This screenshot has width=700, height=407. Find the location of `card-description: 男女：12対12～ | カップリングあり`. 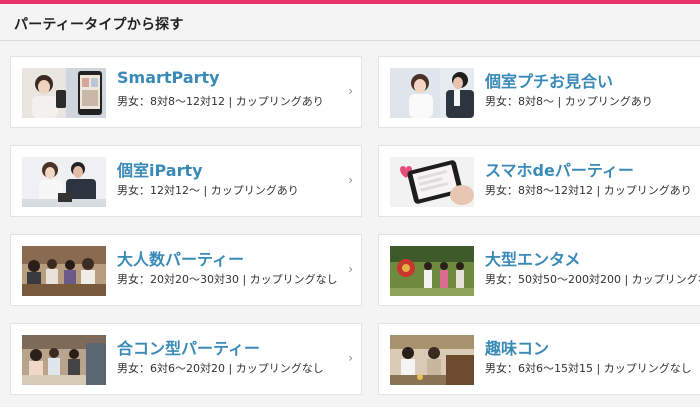

card-description: 男女：12対12～ | カップリングあり is located at coordinates (208, 190).